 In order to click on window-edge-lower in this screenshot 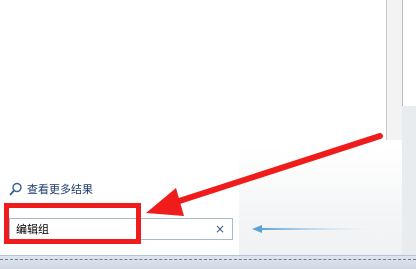, I will do `click(409, 187)`.